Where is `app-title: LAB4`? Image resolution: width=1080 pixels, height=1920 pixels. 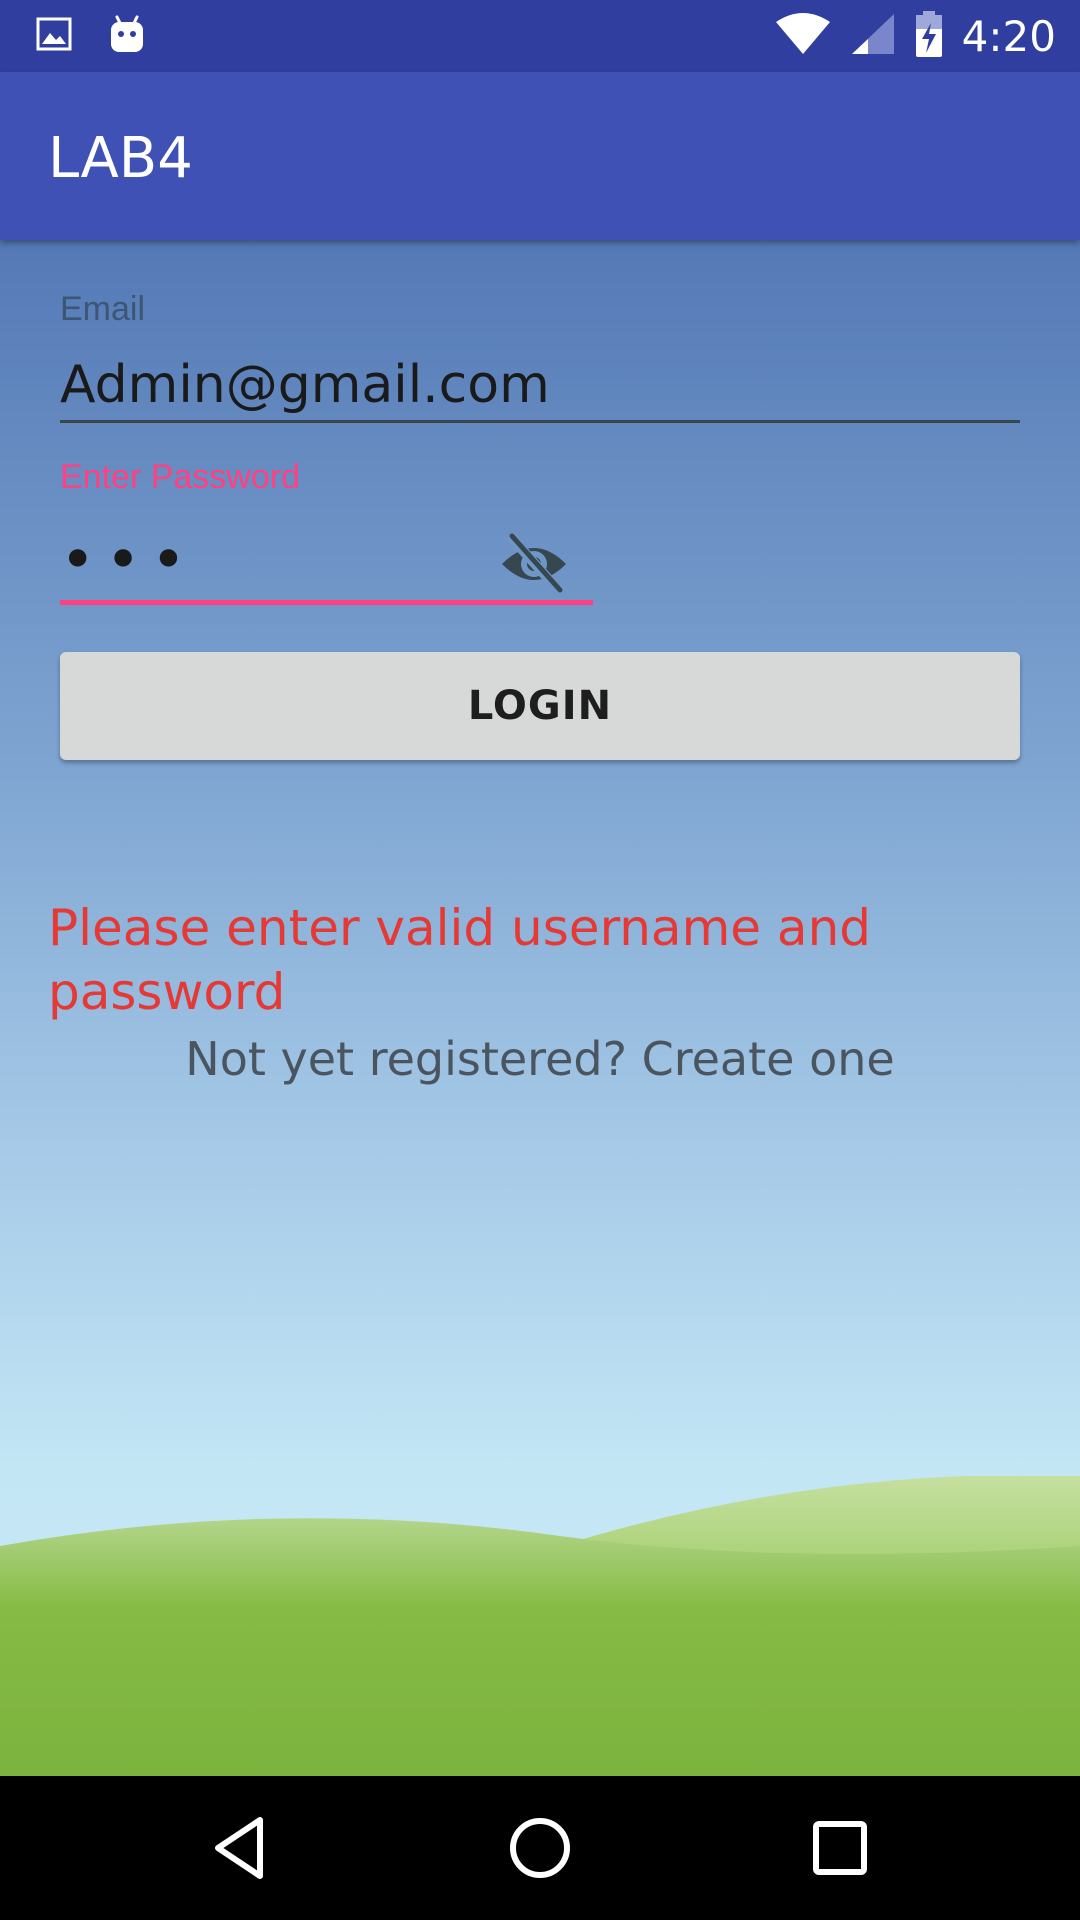 app-title: LAB4 is located at coordinates (120, 158).